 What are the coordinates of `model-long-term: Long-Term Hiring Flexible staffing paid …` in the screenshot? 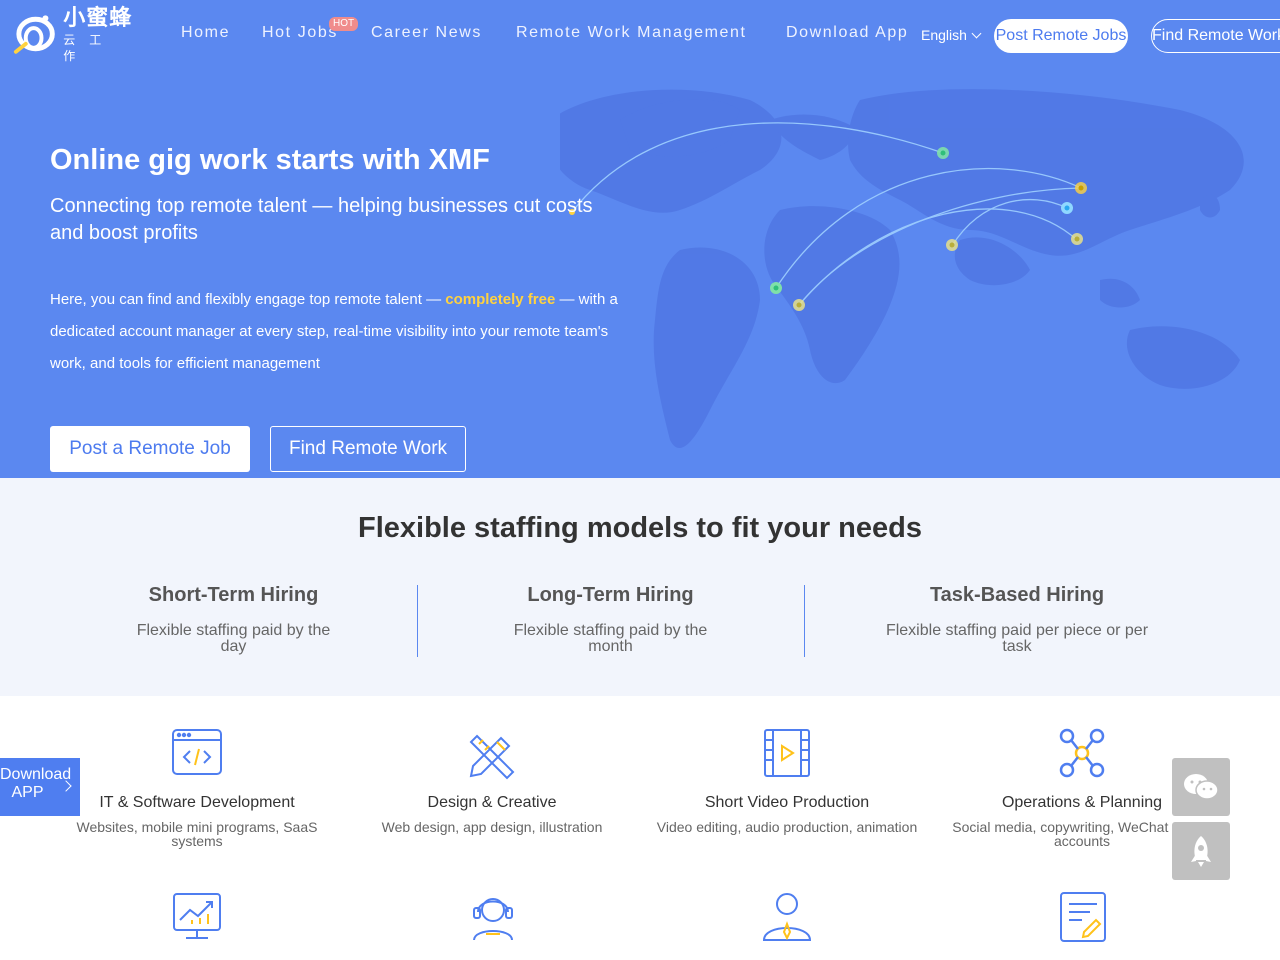 It's located at (610, 619).